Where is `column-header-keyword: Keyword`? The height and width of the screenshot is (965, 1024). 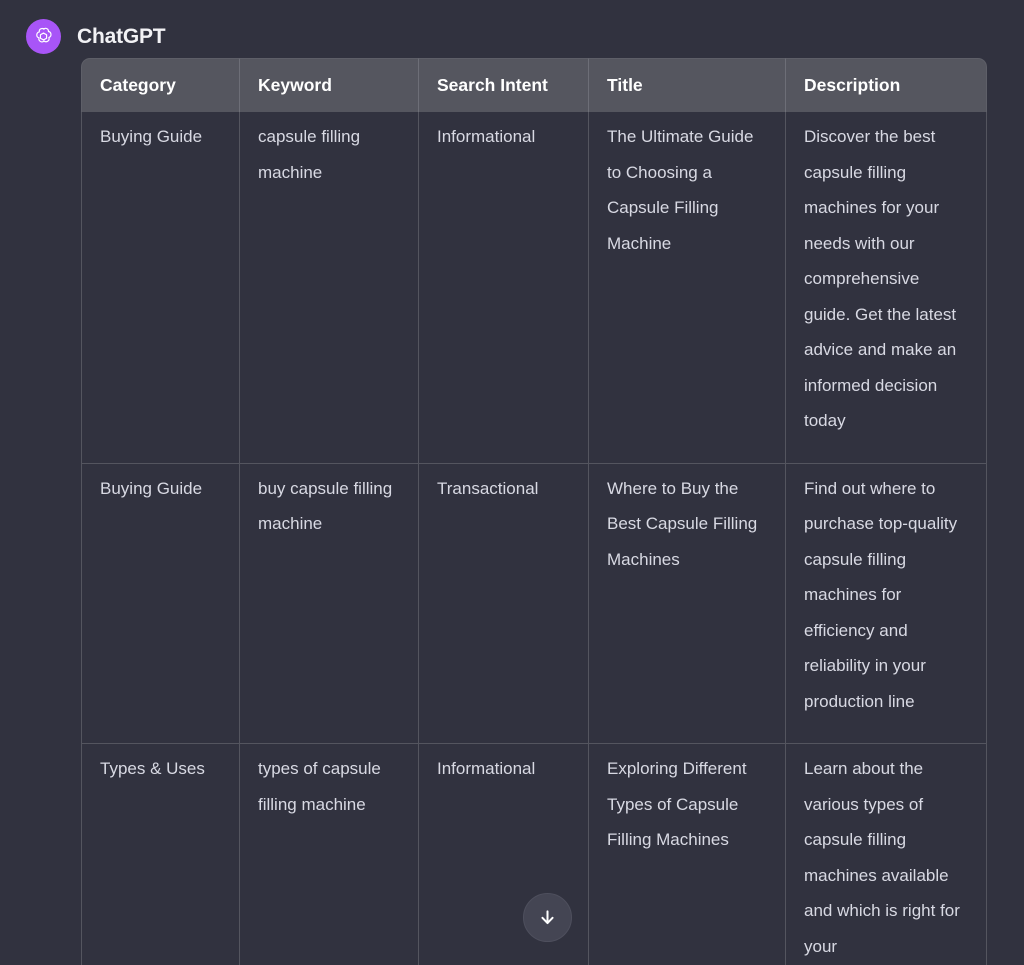
column-header-keyword: Keyword is located at coordinates (329, 85).